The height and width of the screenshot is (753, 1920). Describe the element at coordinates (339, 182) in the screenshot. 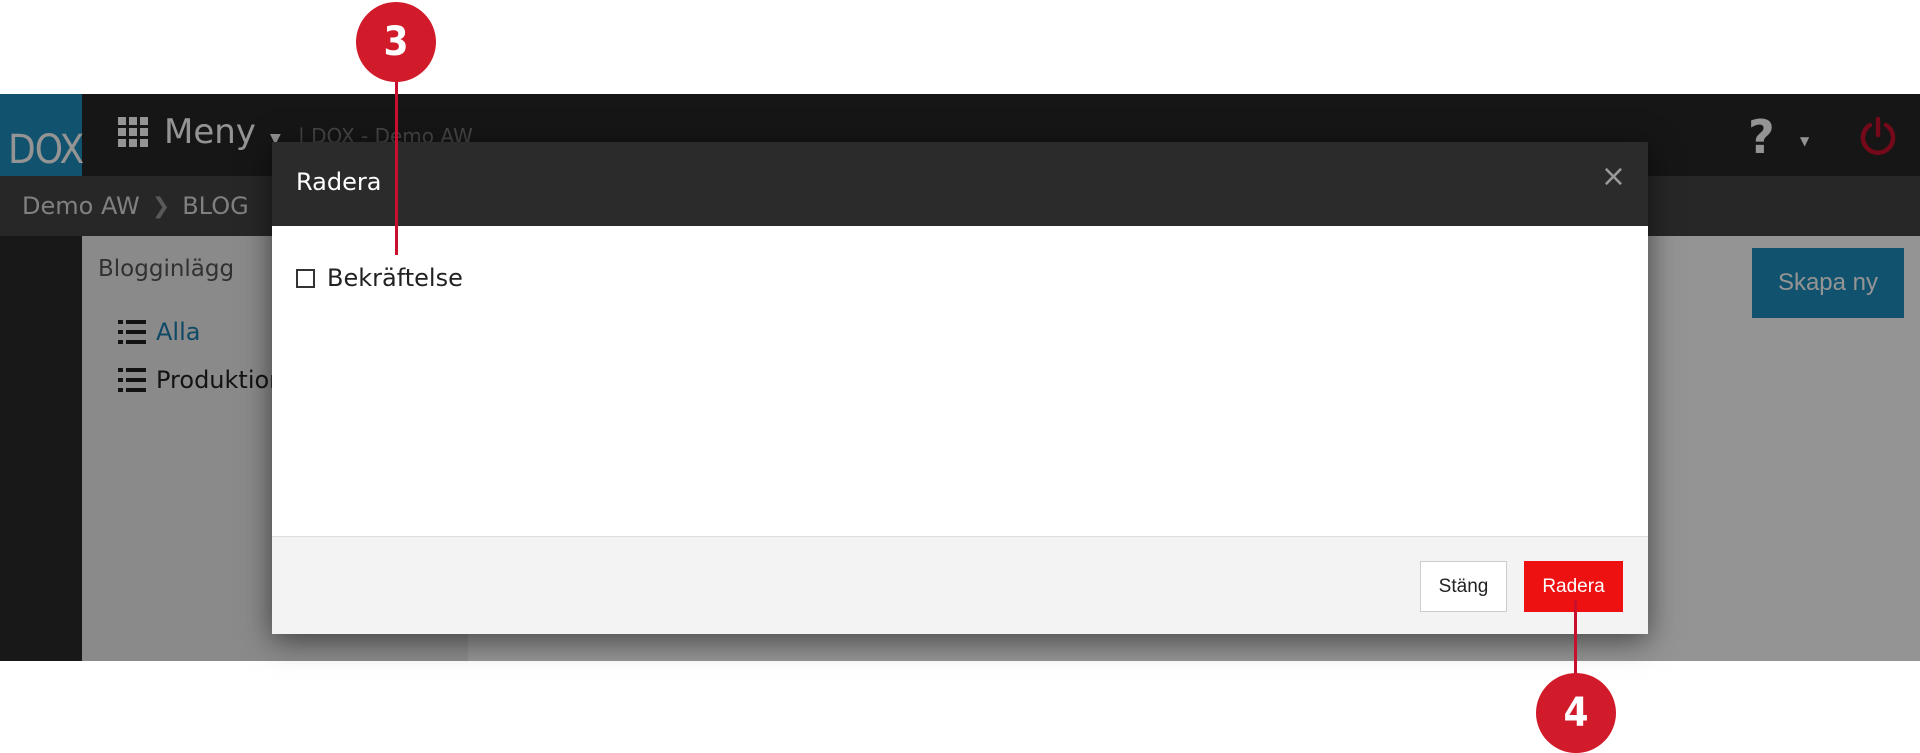

I see `dialog-title: Radera` at that location.